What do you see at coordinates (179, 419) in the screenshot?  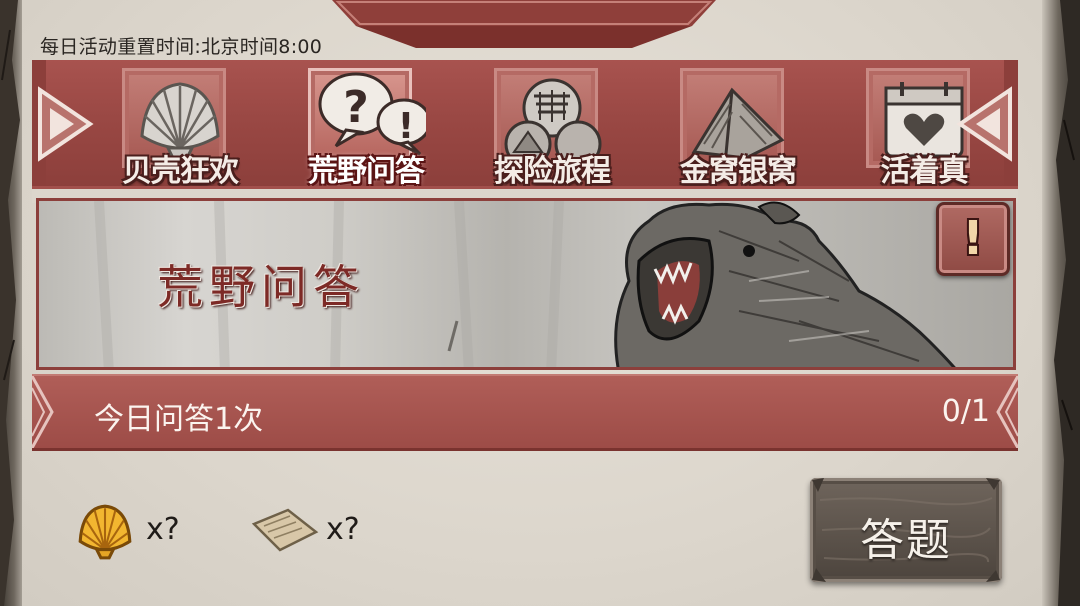 I see `daily-quota-label: 今日问答1次` at bounding box center [179, 419].